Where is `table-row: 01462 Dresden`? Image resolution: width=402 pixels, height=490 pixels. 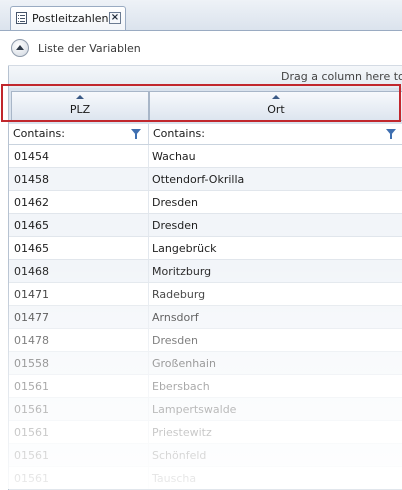 table-row: 01462 Dresden is located at coordinates (205, 202).